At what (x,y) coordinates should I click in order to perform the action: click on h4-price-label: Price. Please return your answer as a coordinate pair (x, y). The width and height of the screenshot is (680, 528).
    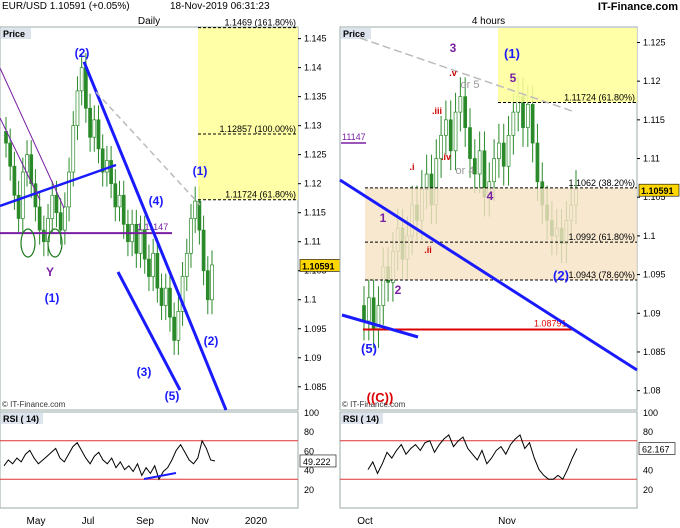
    Looking at the image, I should click on (354, 34).